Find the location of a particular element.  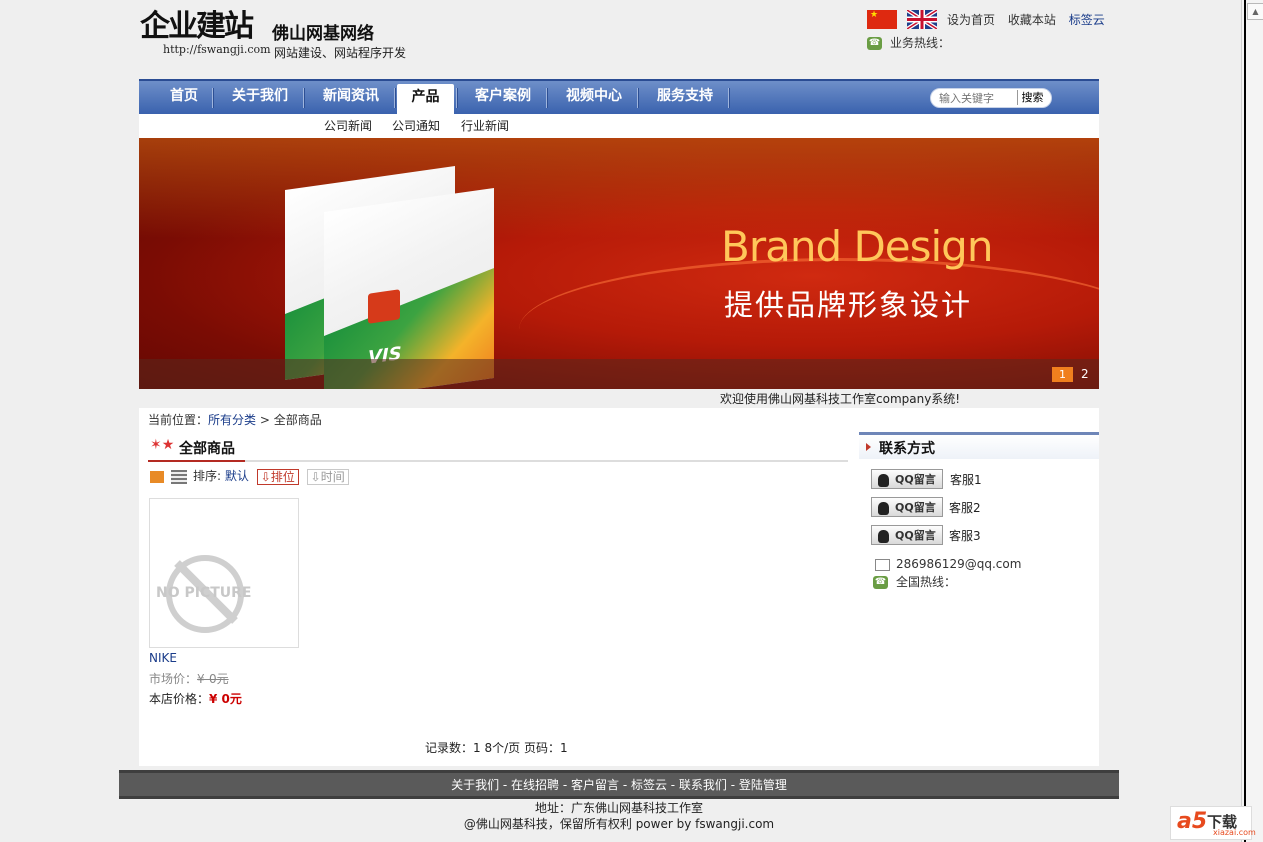

stars-icon: ✶★ is located at coordinates (162, 445).